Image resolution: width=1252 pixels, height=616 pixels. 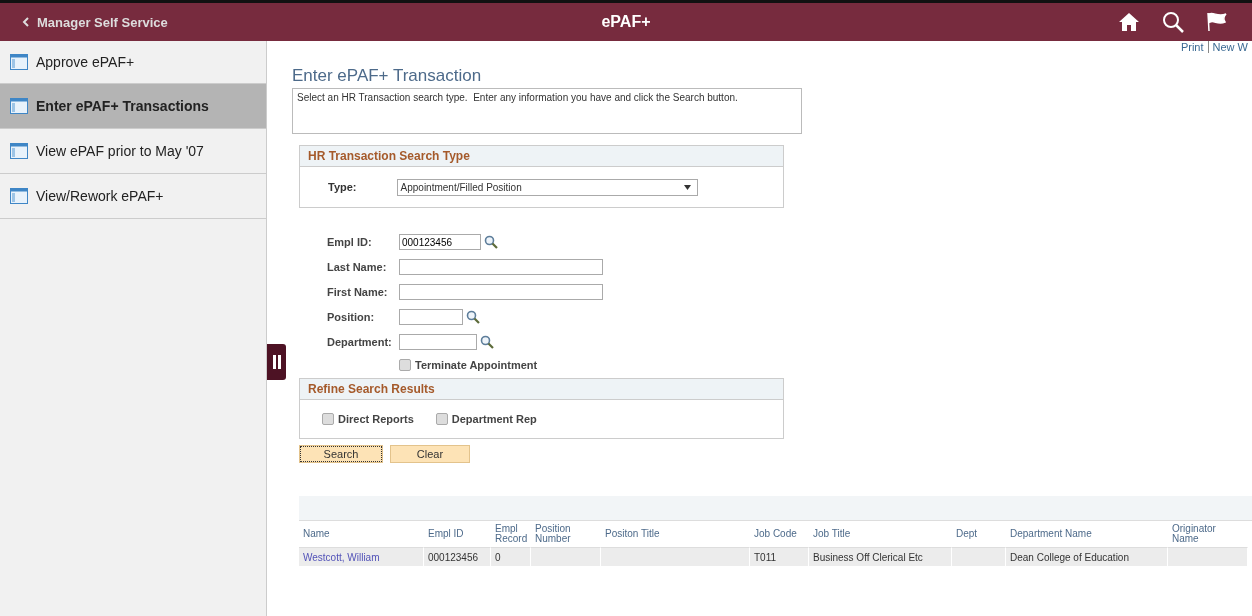 What do you see at coordinates (880, 556) in the screenshot?
I see `table-cell: Business Off Clerical Etc` at bounding box center [880, 556].